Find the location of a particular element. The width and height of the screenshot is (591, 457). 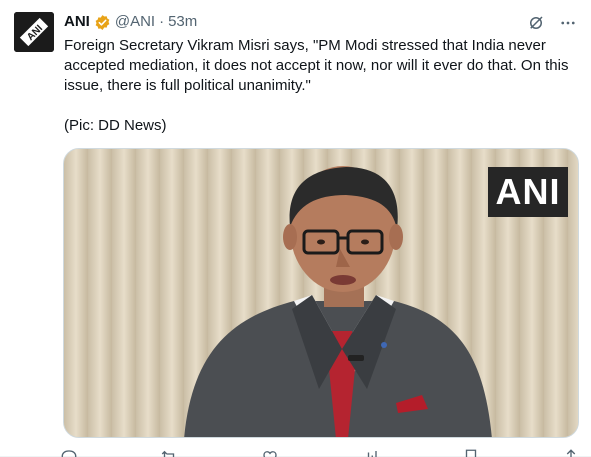

ani-logo-icon: ANI is located at coordinates (34, 32).